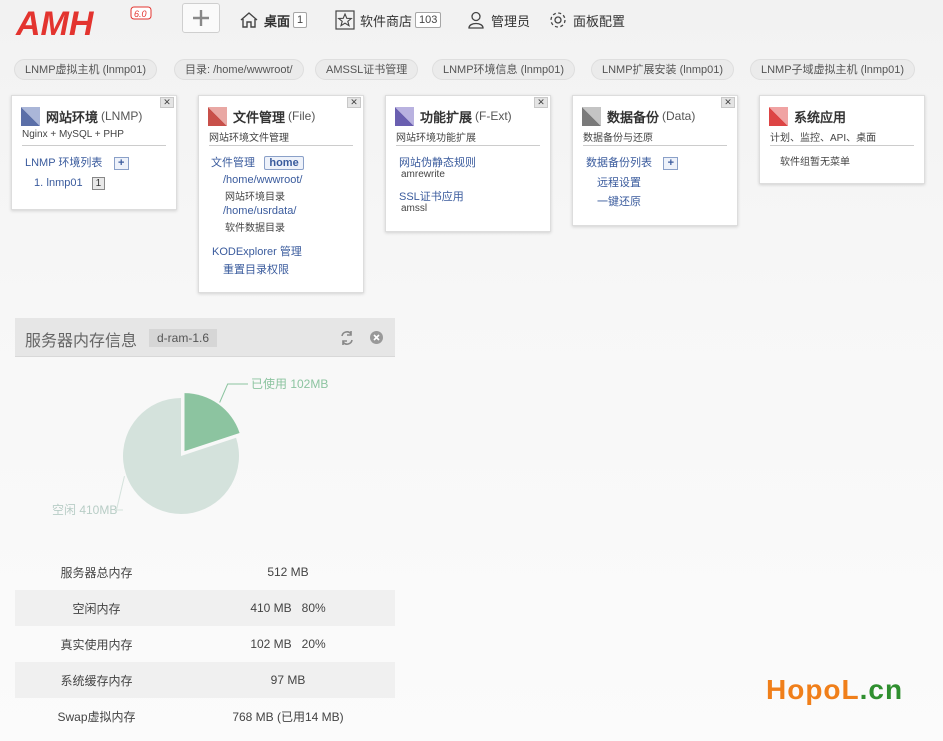 Image resolution: width=943 pixels, height=741 pixels. What do you see at coordinates (205, 572) in the screenshot?
I see `table-row: 服务器总内存 512 MB` at bounding box center [205, 572].